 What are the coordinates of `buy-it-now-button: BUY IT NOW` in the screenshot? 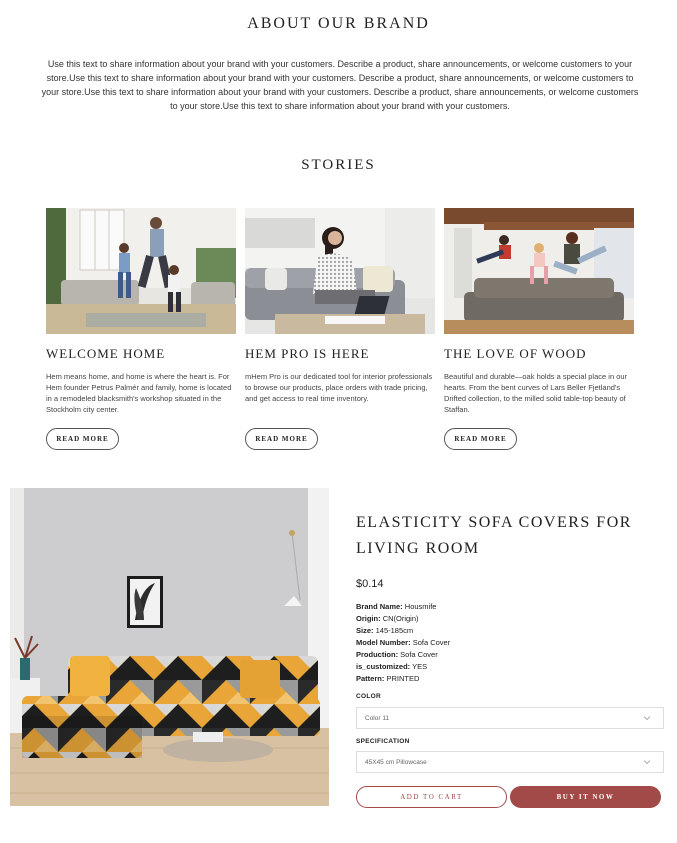 It's located at (585, 797).